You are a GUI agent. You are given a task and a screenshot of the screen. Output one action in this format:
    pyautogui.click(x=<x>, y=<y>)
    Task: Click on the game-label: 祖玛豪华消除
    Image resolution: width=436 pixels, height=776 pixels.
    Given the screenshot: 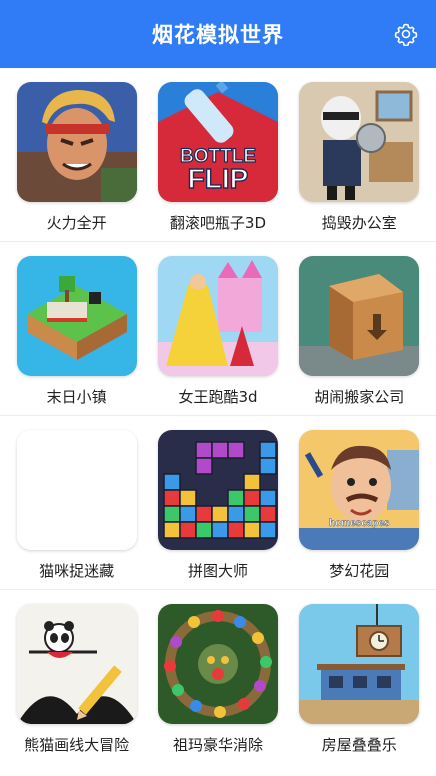 What is the action you would take?
    pyautogui.click(x=217, y=745)
    